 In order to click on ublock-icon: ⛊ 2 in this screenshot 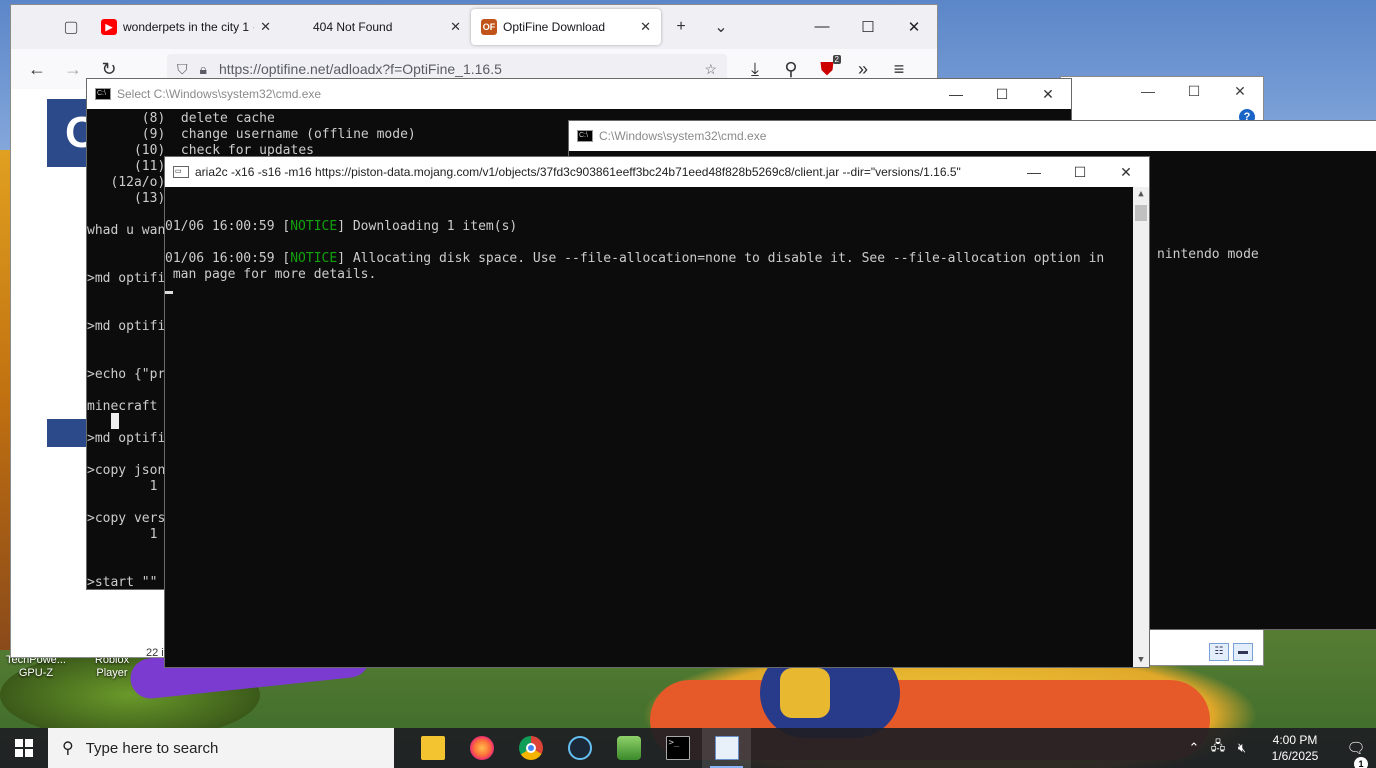, I will do `click(827, 67)`.